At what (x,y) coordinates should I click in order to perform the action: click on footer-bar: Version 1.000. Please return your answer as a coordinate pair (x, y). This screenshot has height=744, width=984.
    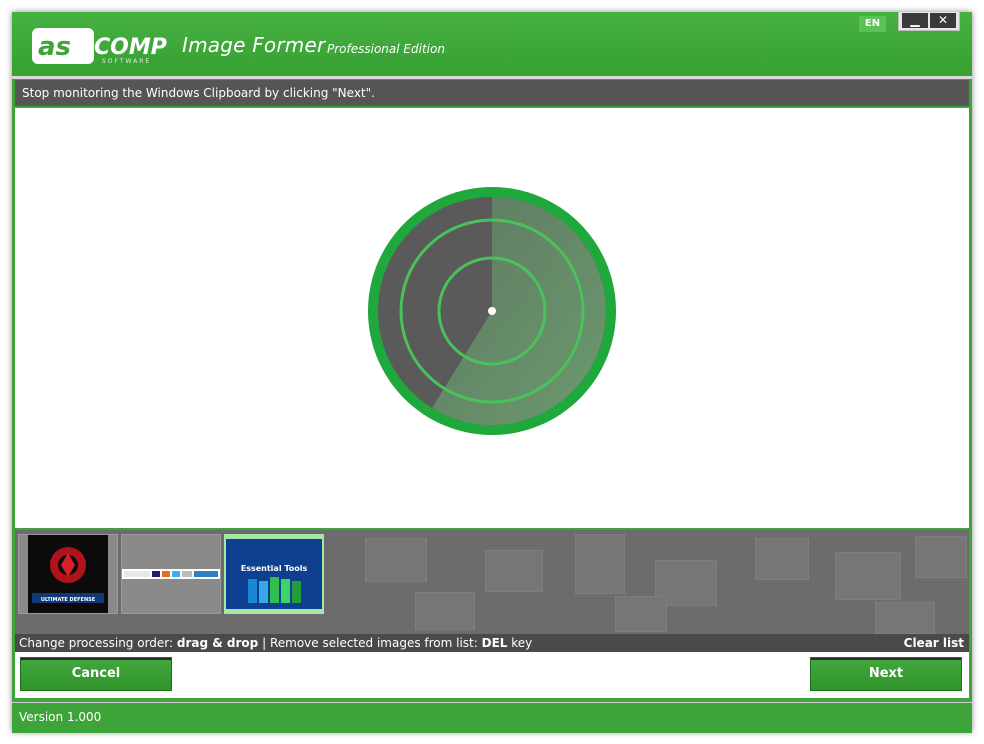
    Looking at the image, I should click on (492, 717).